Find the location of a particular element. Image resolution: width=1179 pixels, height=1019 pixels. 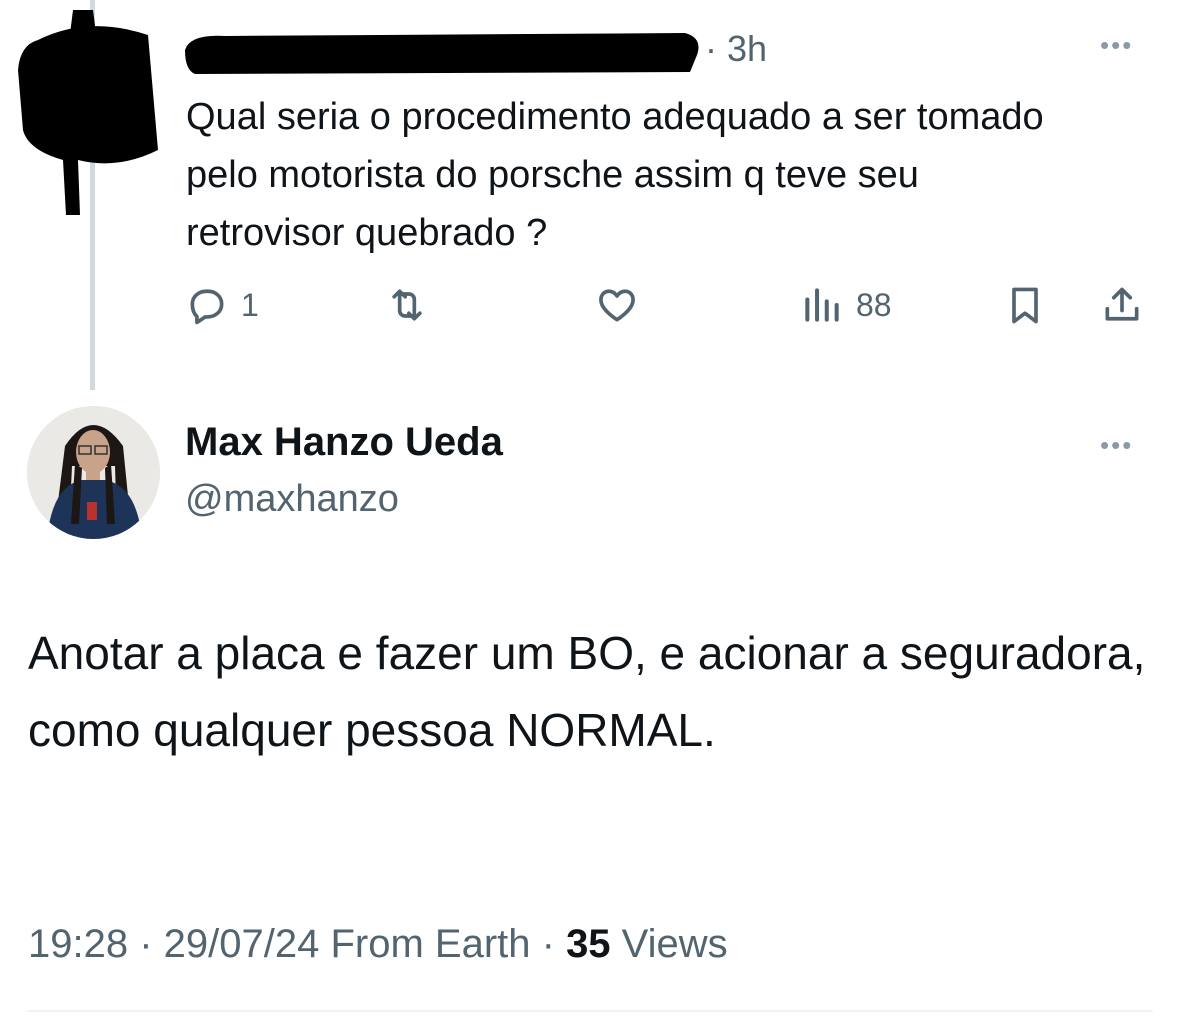

tweet-source: From Earth is located at coordinates (425, 944).